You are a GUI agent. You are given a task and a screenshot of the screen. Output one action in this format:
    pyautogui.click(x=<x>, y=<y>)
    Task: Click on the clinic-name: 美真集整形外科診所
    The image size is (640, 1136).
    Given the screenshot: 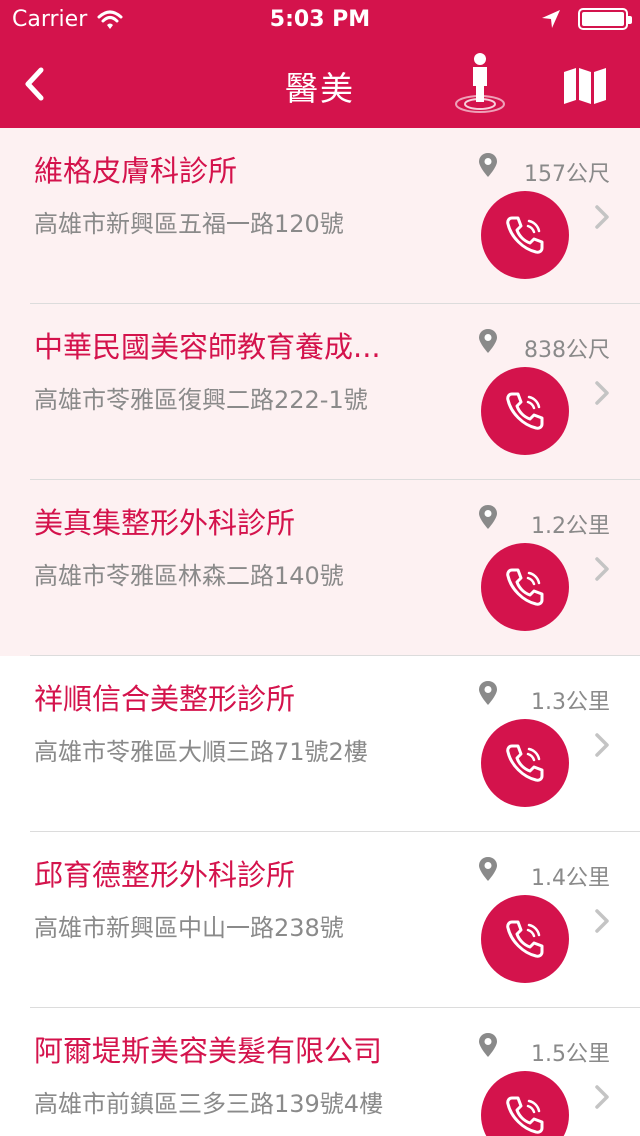 What is the action you would take?
    pyautogui.click(x=165, y=523)
    